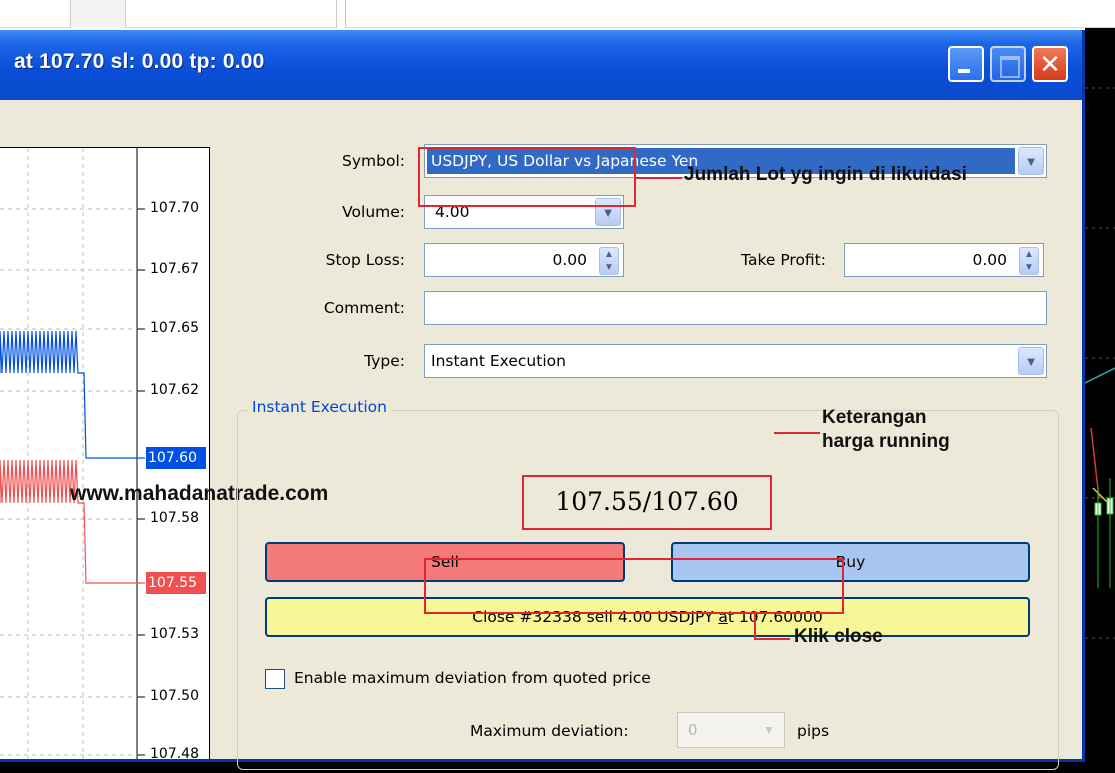  What do you see at coordinates (176, 583) in the screenshot?
I see `bid-price-tag: 107.55` at bounding box center [176, 583].